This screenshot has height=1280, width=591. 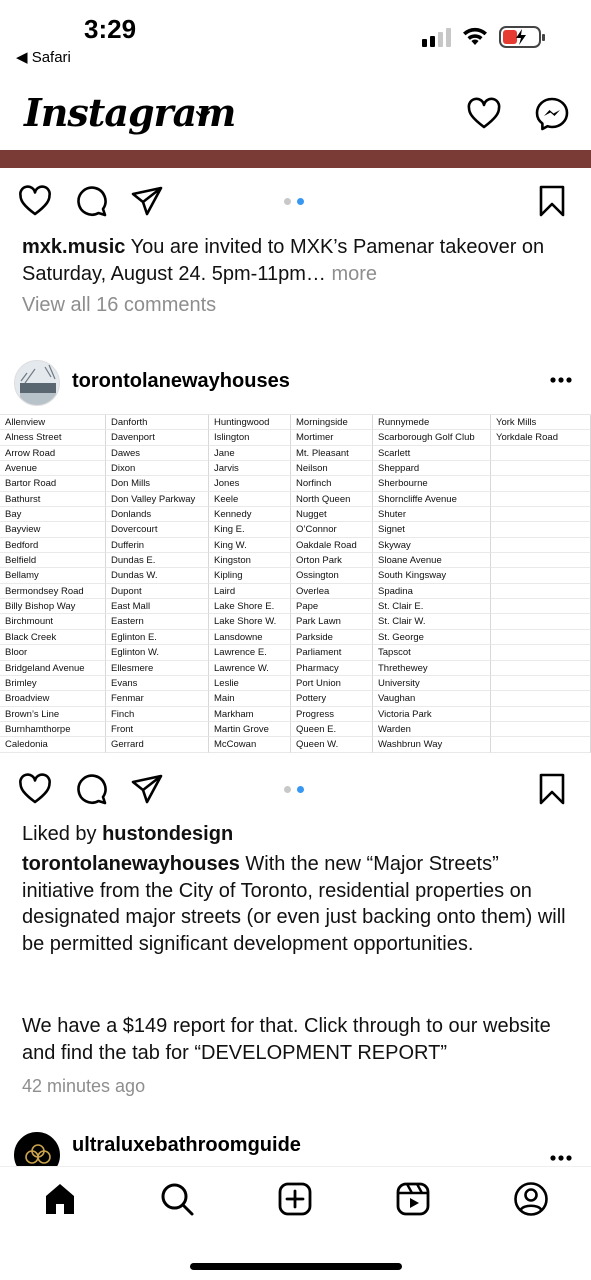 What do you see at coordinates (295, 384) in the screenshot?
I see `post-header: torontolanewayhouses` at bounding box center [295, 384].